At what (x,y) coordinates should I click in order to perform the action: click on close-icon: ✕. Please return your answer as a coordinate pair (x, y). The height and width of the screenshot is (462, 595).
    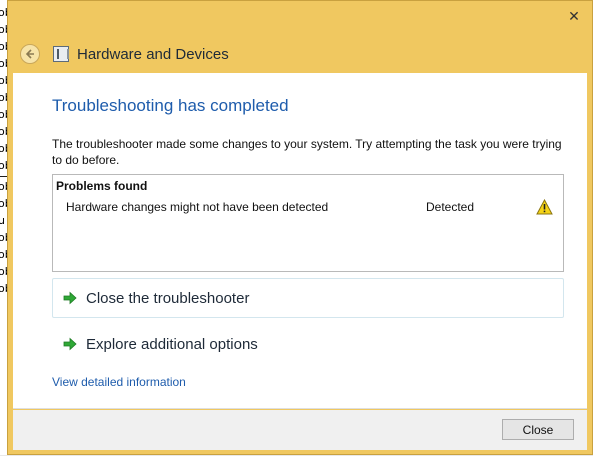
    Looking at the image, I should click on (574, 17).